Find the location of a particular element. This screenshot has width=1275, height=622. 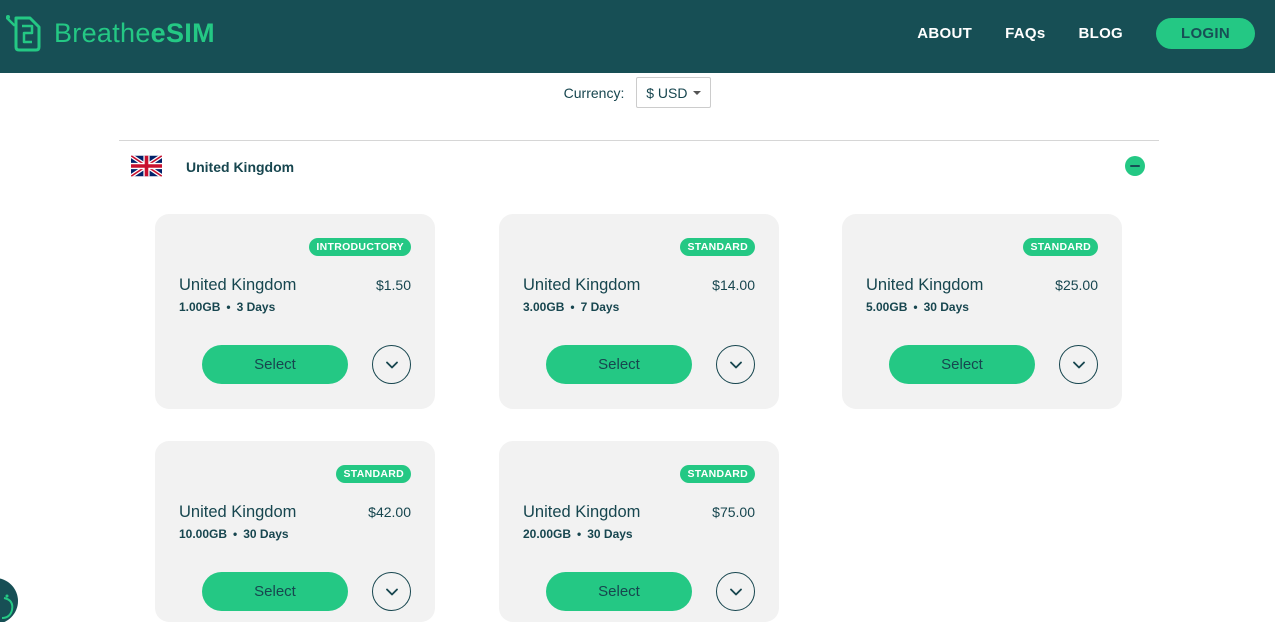

uk-flag-icon is located at coordinates (146, 166).